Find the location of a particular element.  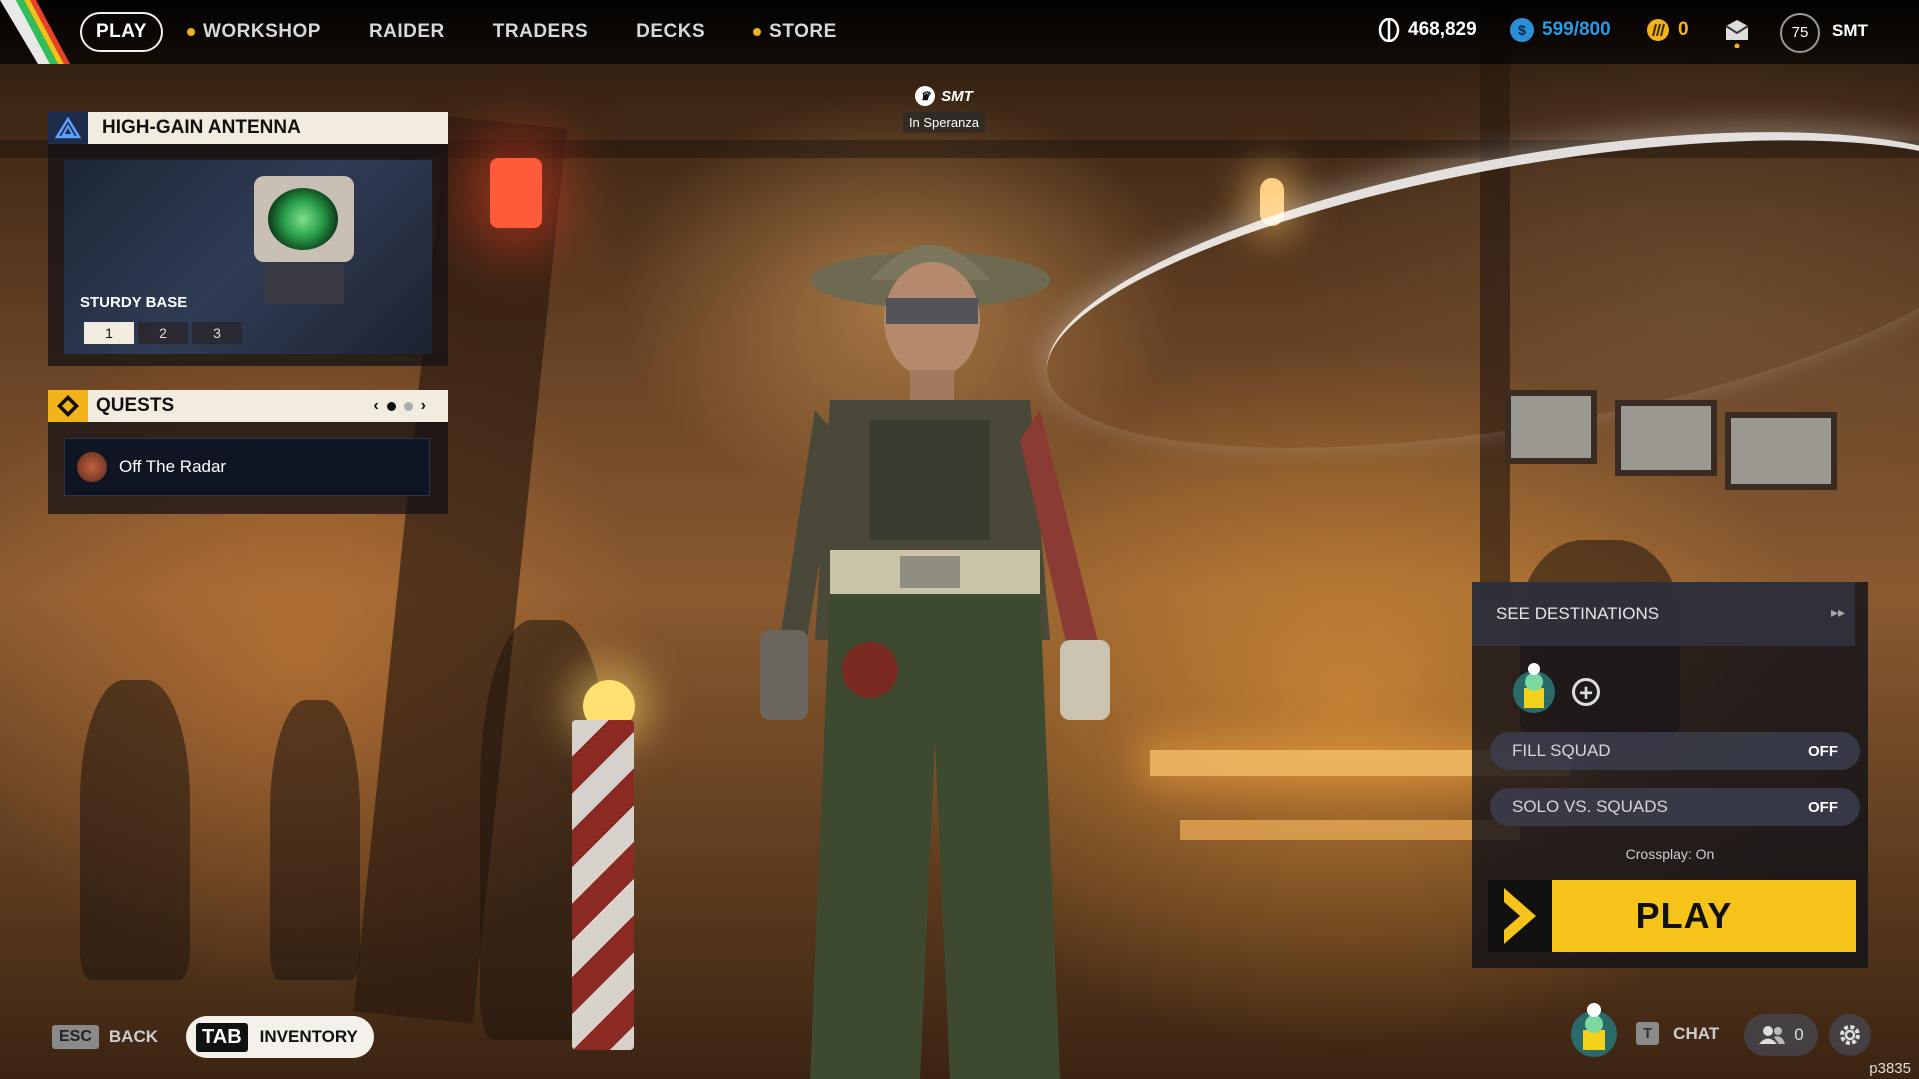

antenna-tier-tabs: 1 2 3 is located at coordinates (163, 333).